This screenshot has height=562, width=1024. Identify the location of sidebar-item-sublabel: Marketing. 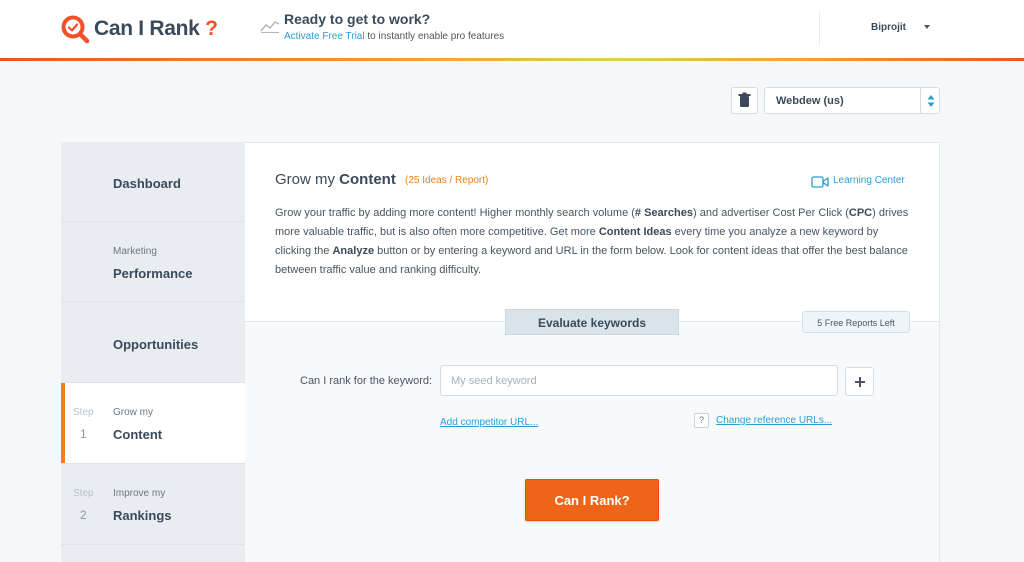
(135, 251).